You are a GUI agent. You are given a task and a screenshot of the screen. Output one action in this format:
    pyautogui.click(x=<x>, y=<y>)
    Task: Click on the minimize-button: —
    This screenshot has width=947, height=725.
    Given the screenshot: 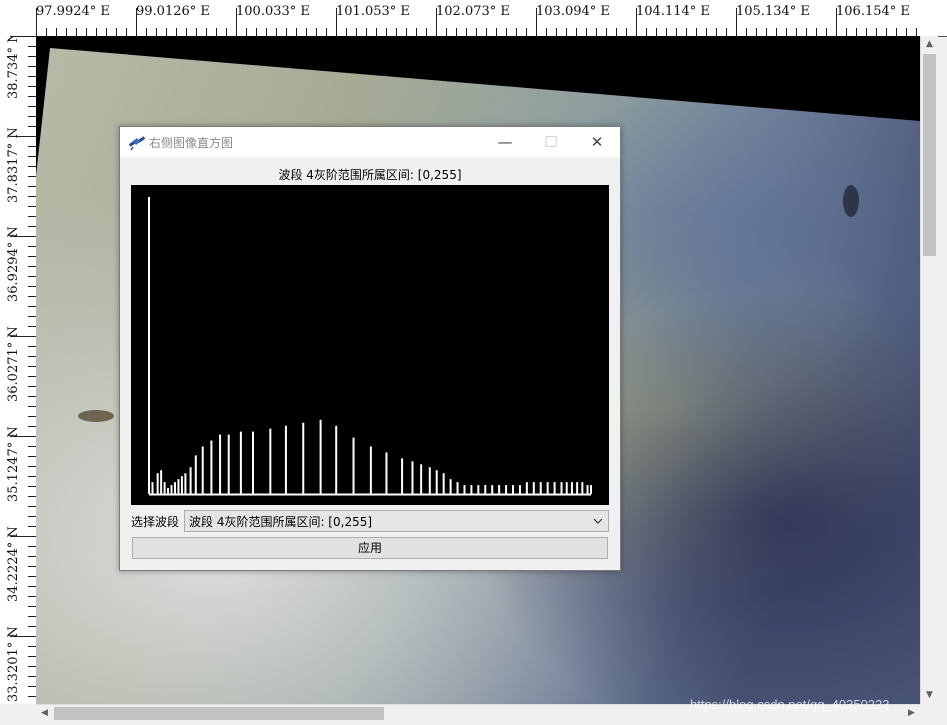 What is the action you would take?
    pyautogui.click(x=505, y=142)
    